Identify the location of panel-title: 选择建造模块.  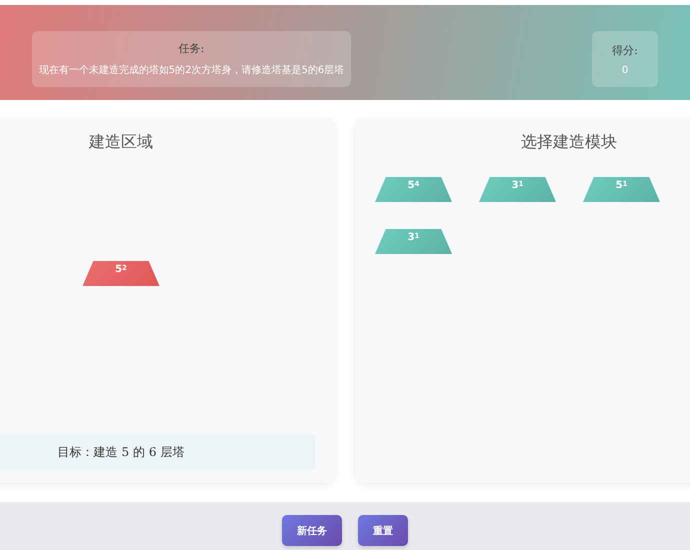
(569, 142).